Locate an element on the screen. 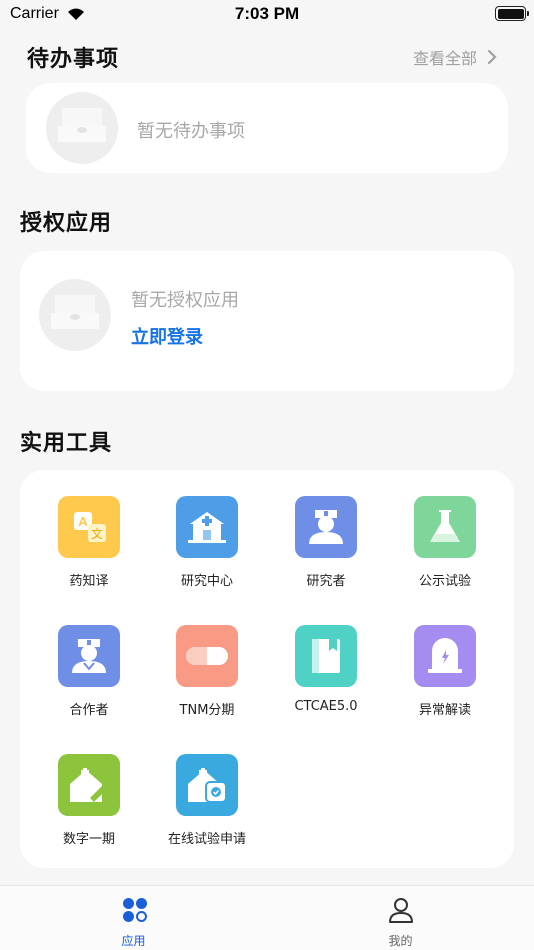 The height and width of the screenshot is (950, 534). tab-bar: 应用 我的 is located at coordinates (267, 917).